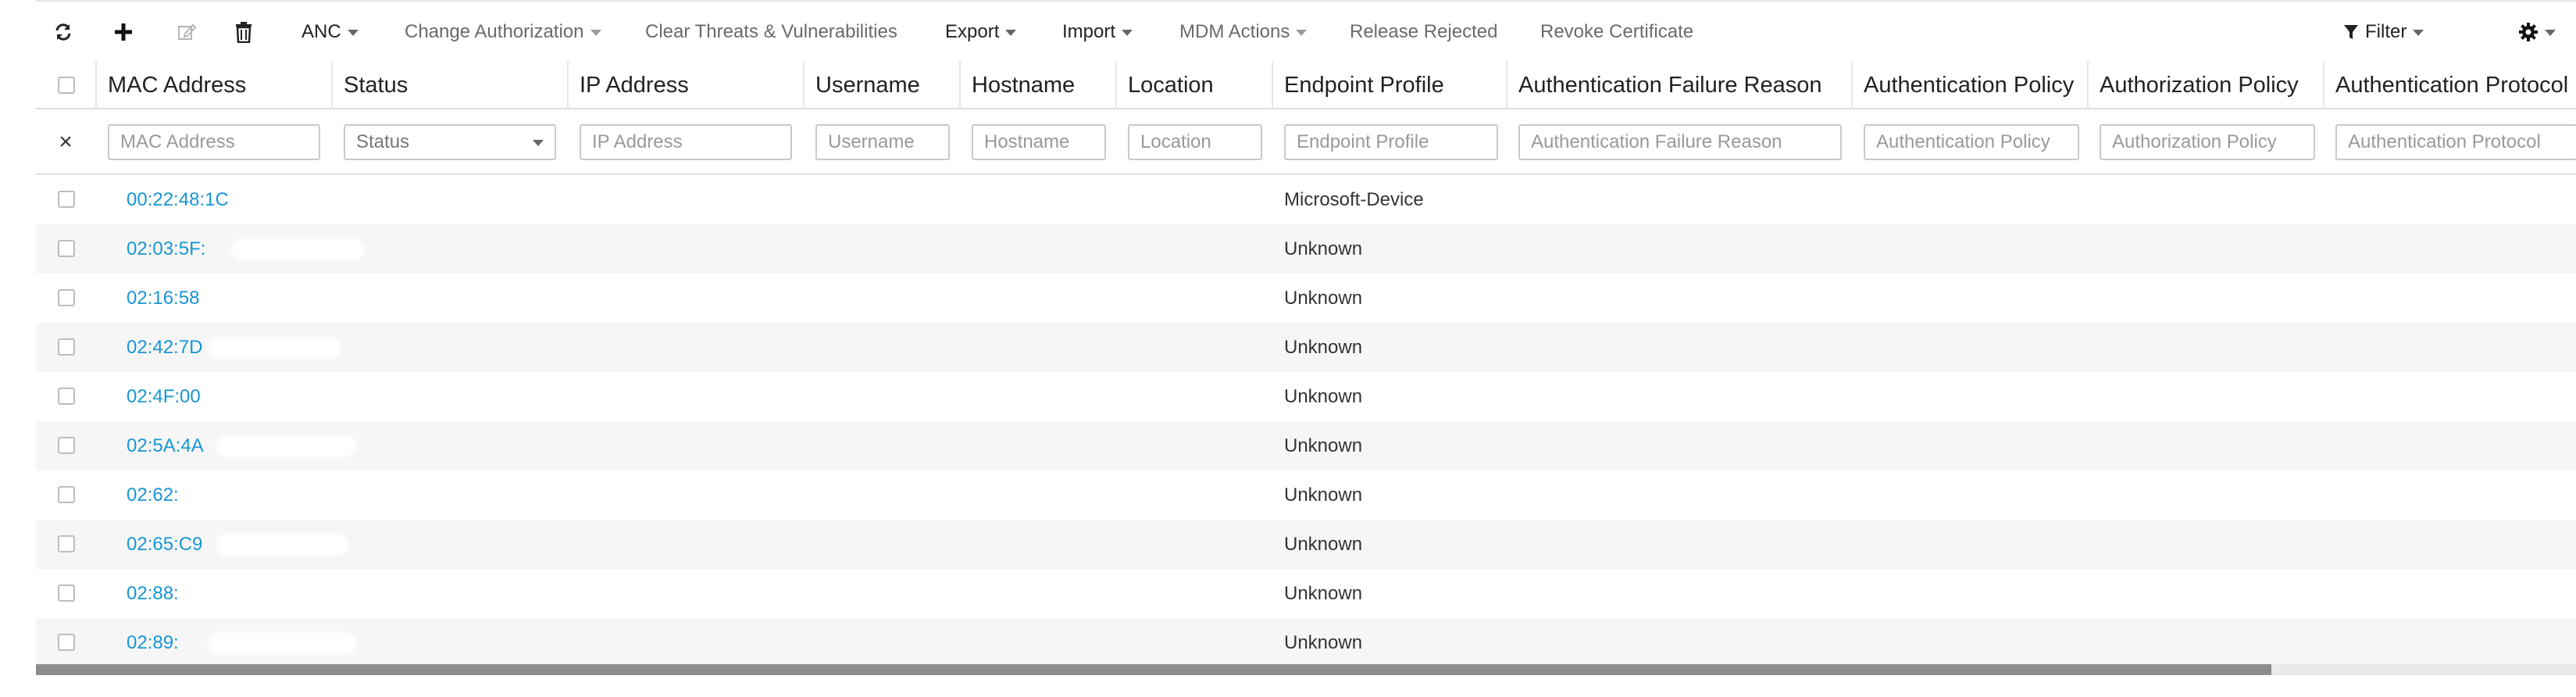 This screenshot has height=697, width=2576. I want to click on mac-address-link: 02:89:, so click(153, 642).